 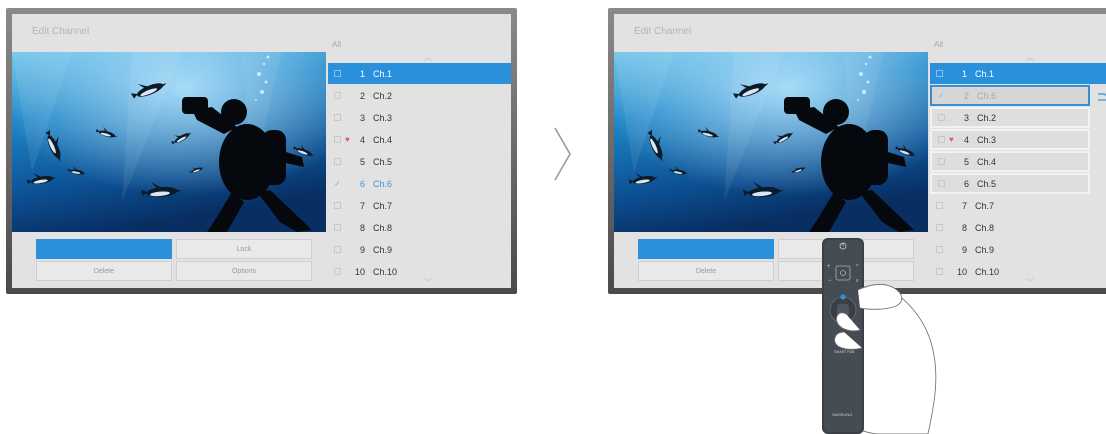 What do you see at coordinates (244, 249) in the screenshot?
I see `lock-button: Lock` at bounding box center [244, 249].